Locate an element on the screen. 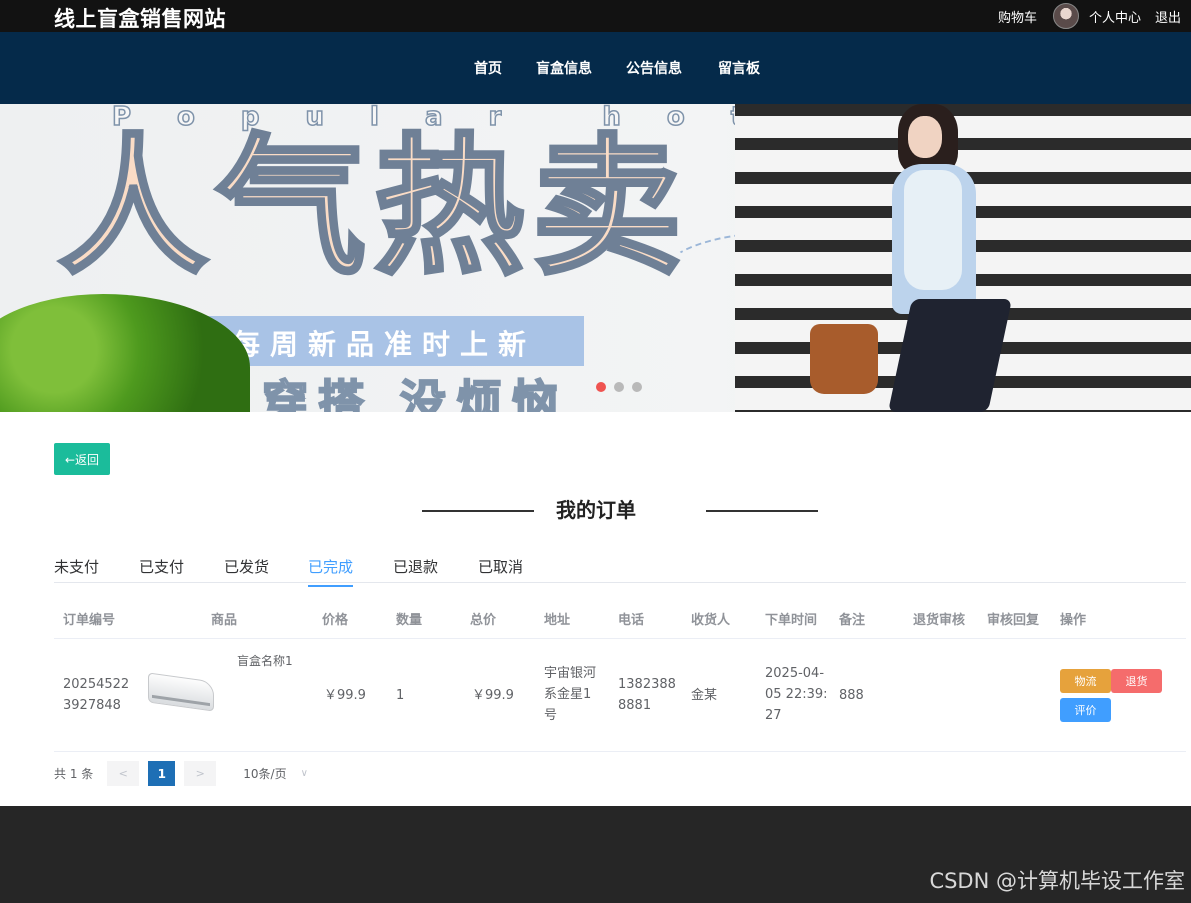 This screenshot has height=903, width=1191. review-button: 评价 is located at coordinates (1085, 710).